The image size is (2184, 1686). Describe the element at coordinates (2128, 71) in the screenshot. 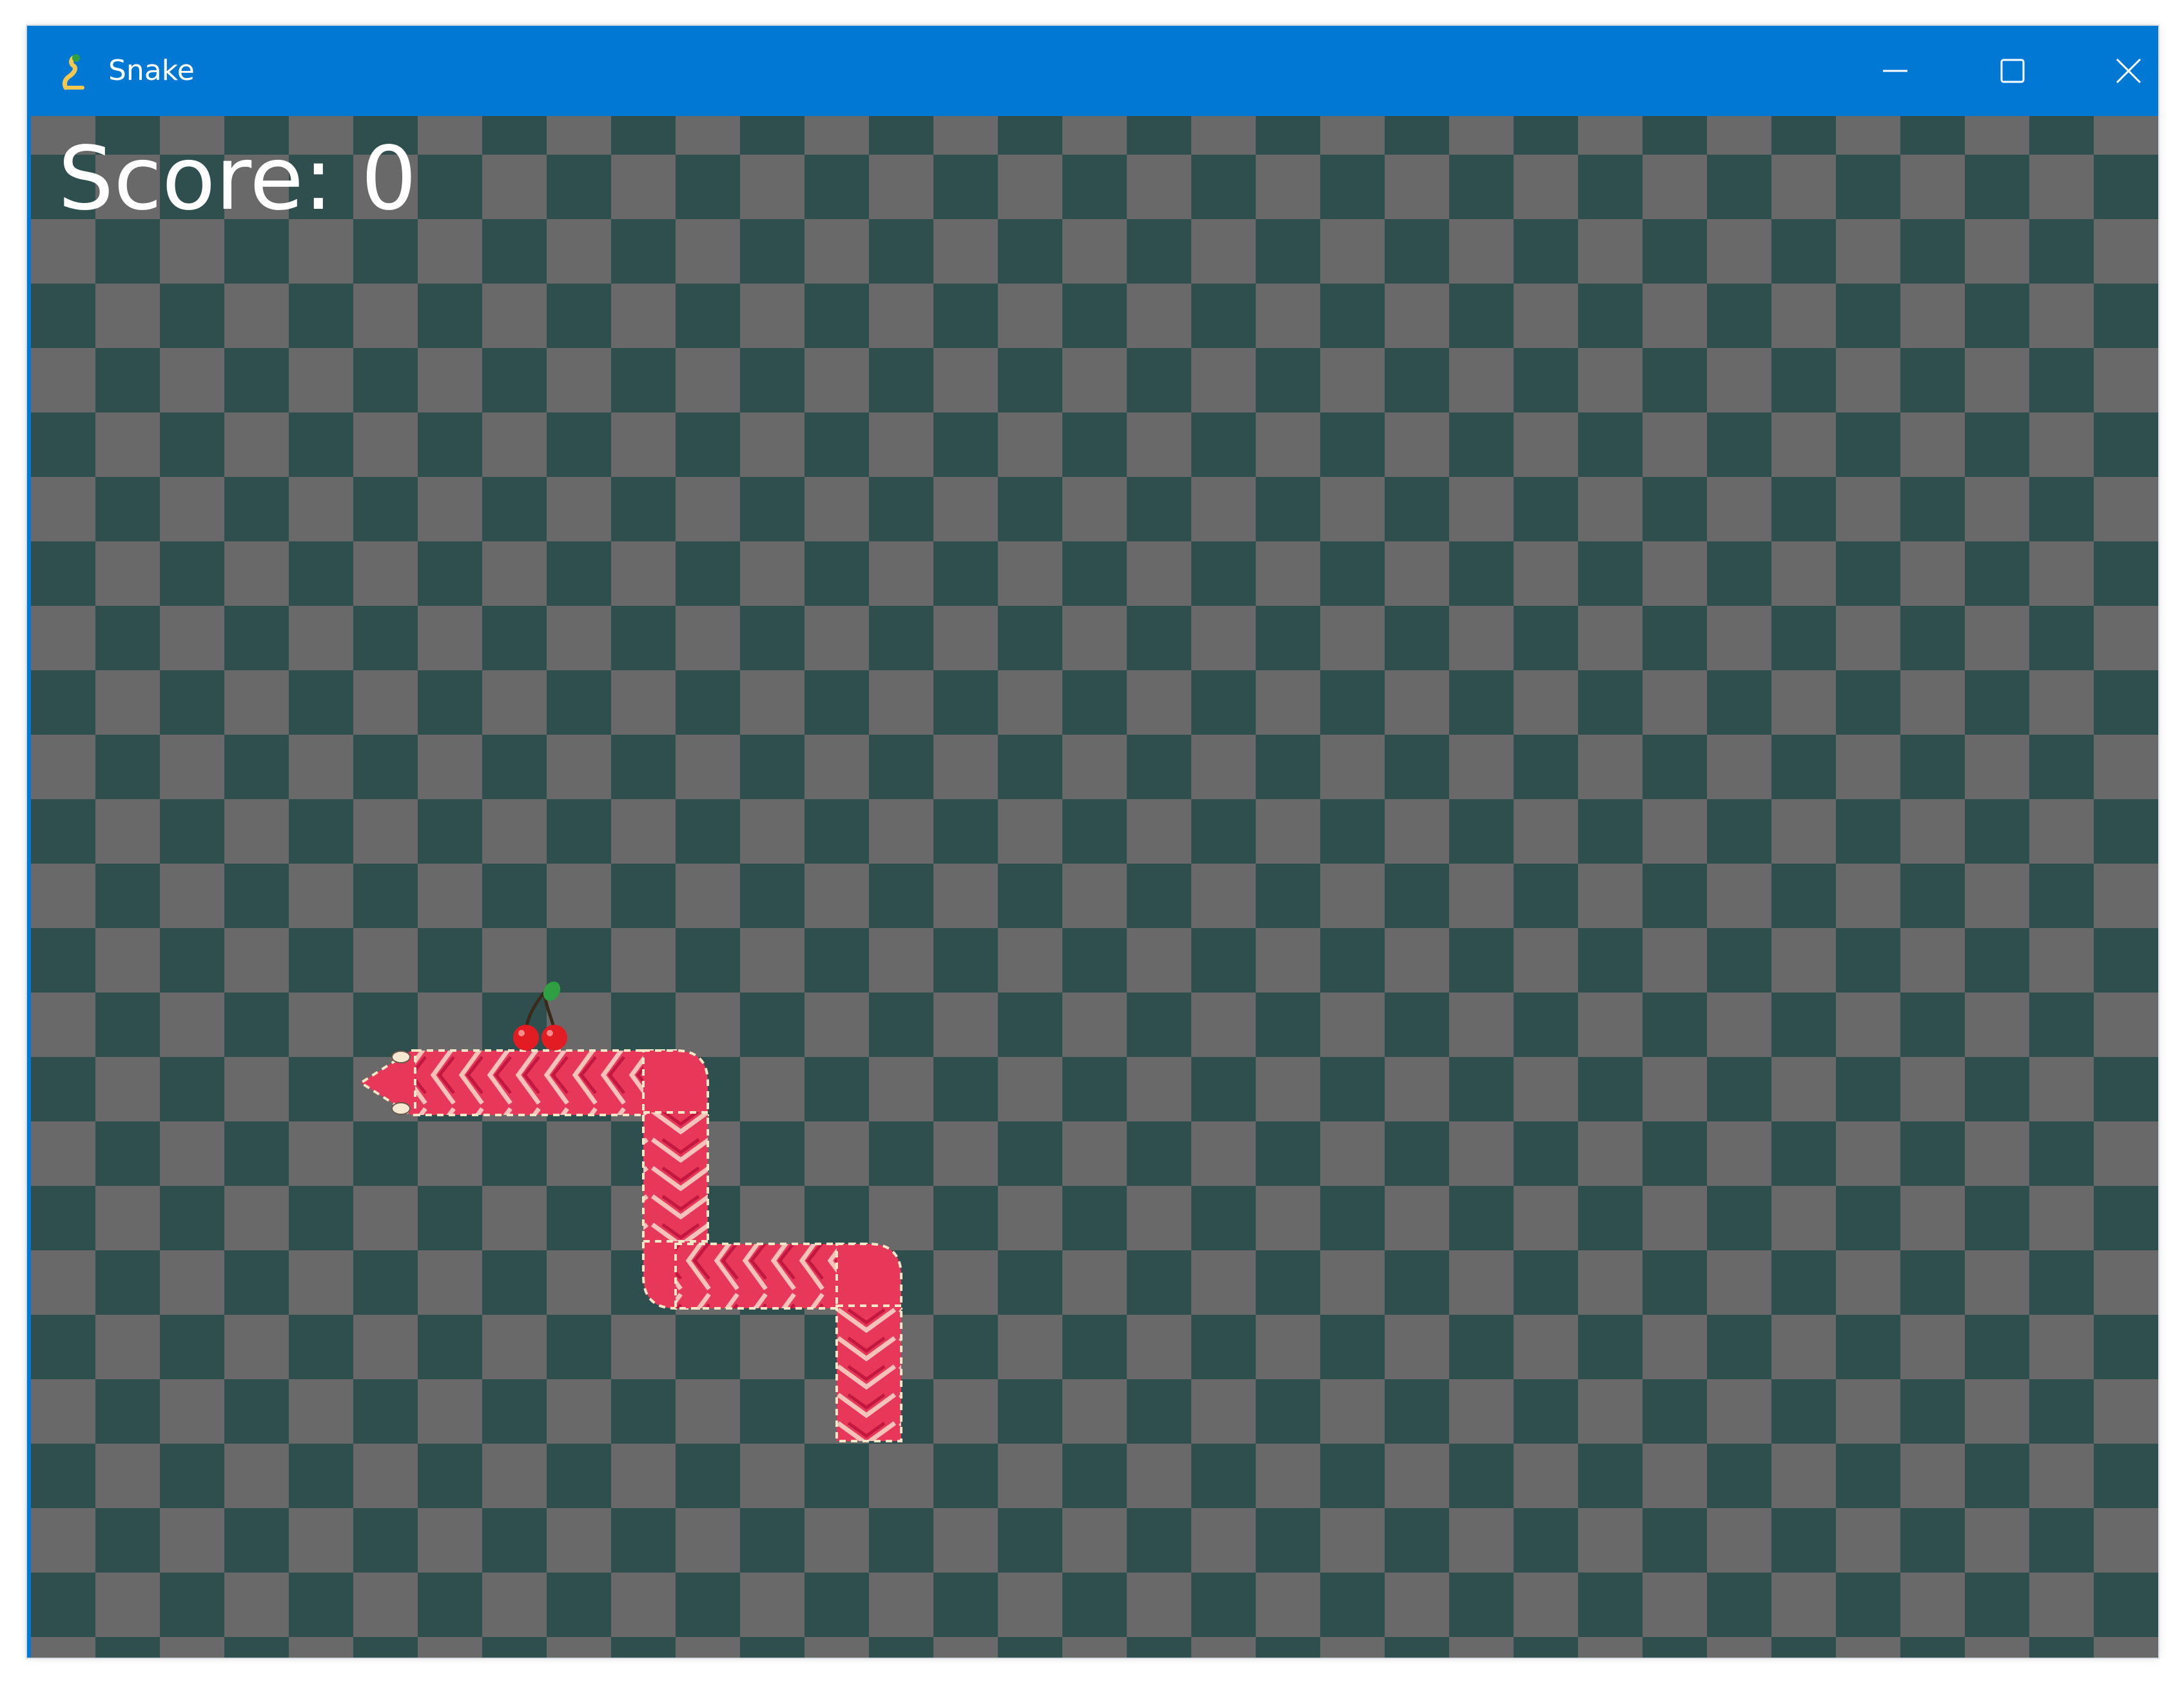

I see `close-icon` at that location.